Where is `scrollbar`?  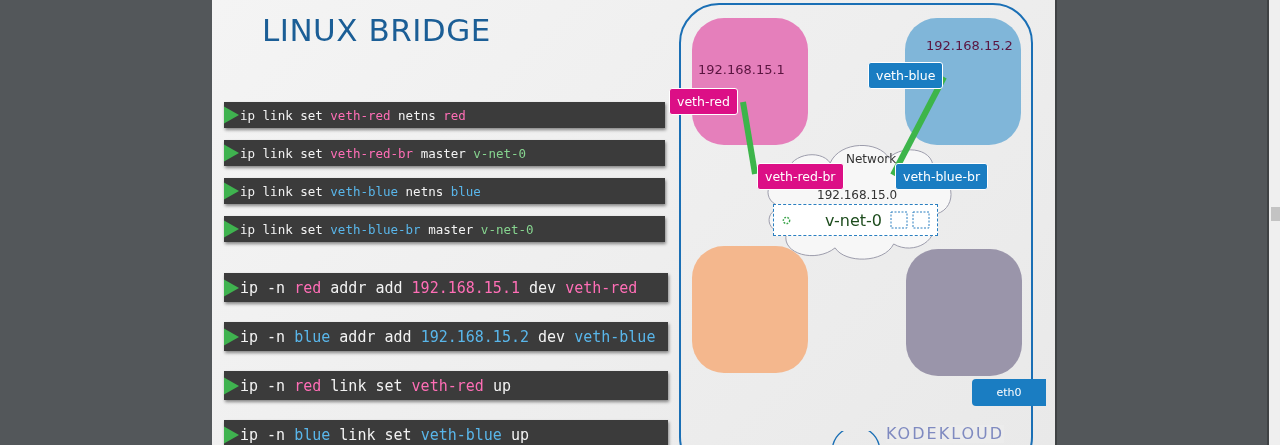 scrollbar is located at coordinates (1274, 222).